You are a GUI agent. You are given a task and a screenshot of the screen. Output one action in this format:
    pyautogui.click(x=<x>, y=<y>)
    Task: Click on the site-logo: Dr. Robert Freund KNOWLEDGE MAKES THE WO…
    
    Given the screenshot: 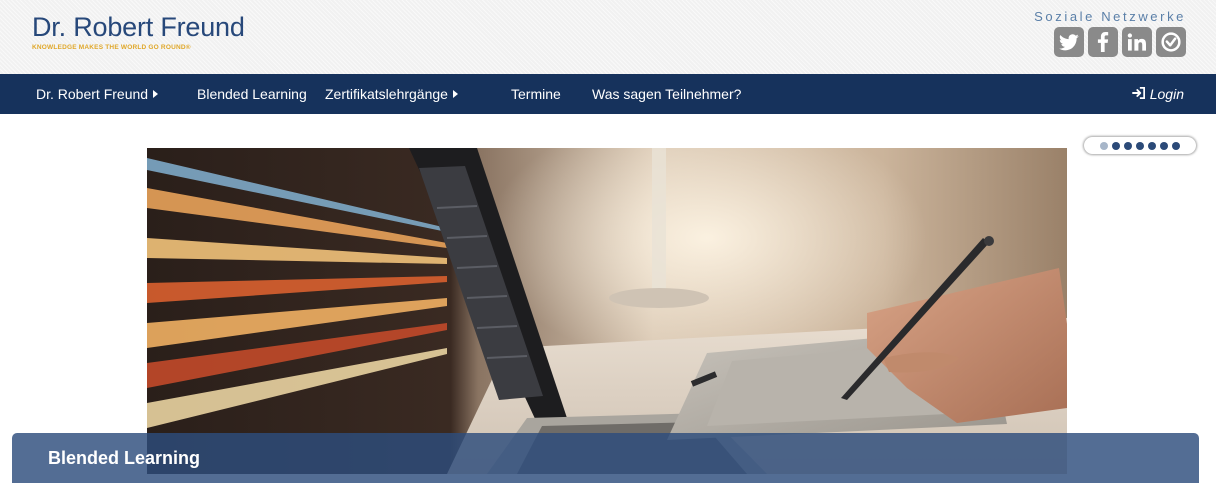 What is the action you would take?
    pyautogui.click(x=138, y=32)
    